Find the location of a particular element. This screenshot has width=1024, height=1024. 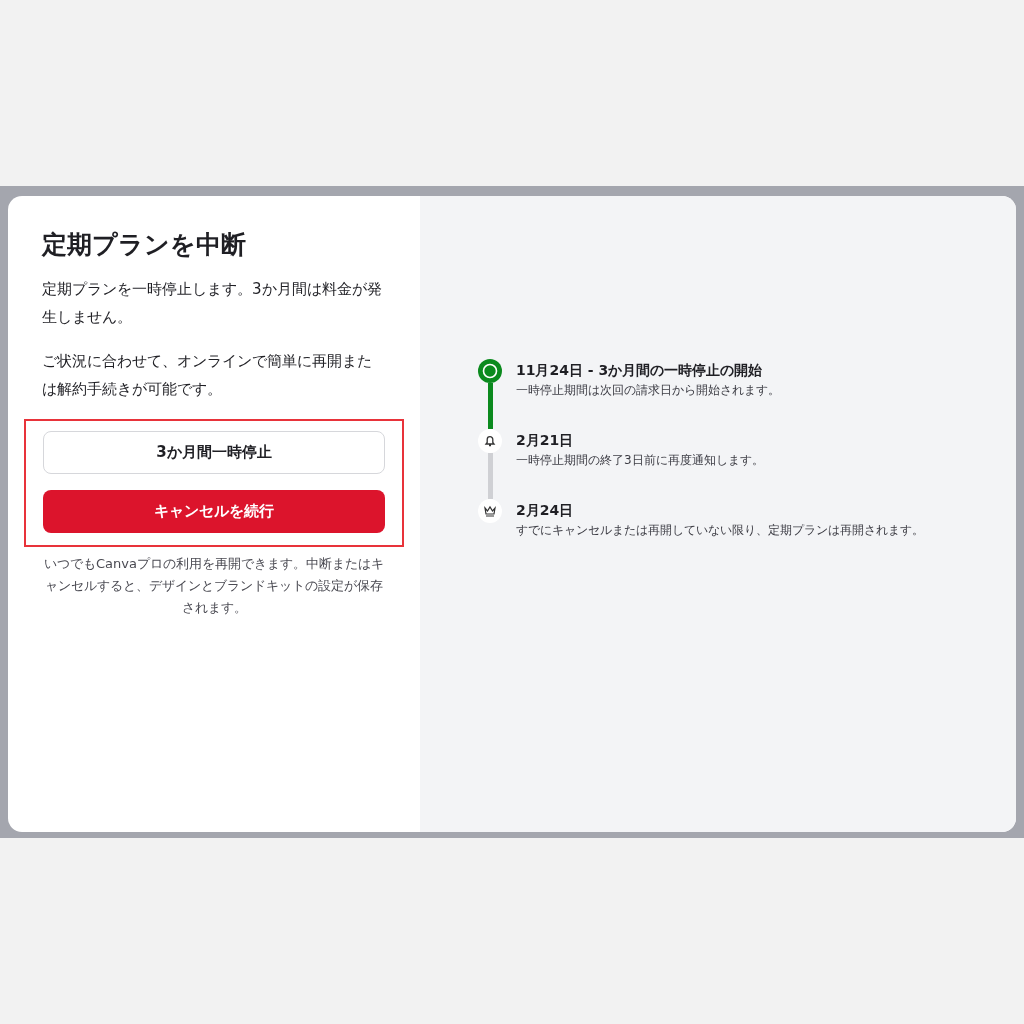

paragraph: 定期プランを一時停止します。3か月間は料金が発生しません。 is located at coordinates (212, 303).